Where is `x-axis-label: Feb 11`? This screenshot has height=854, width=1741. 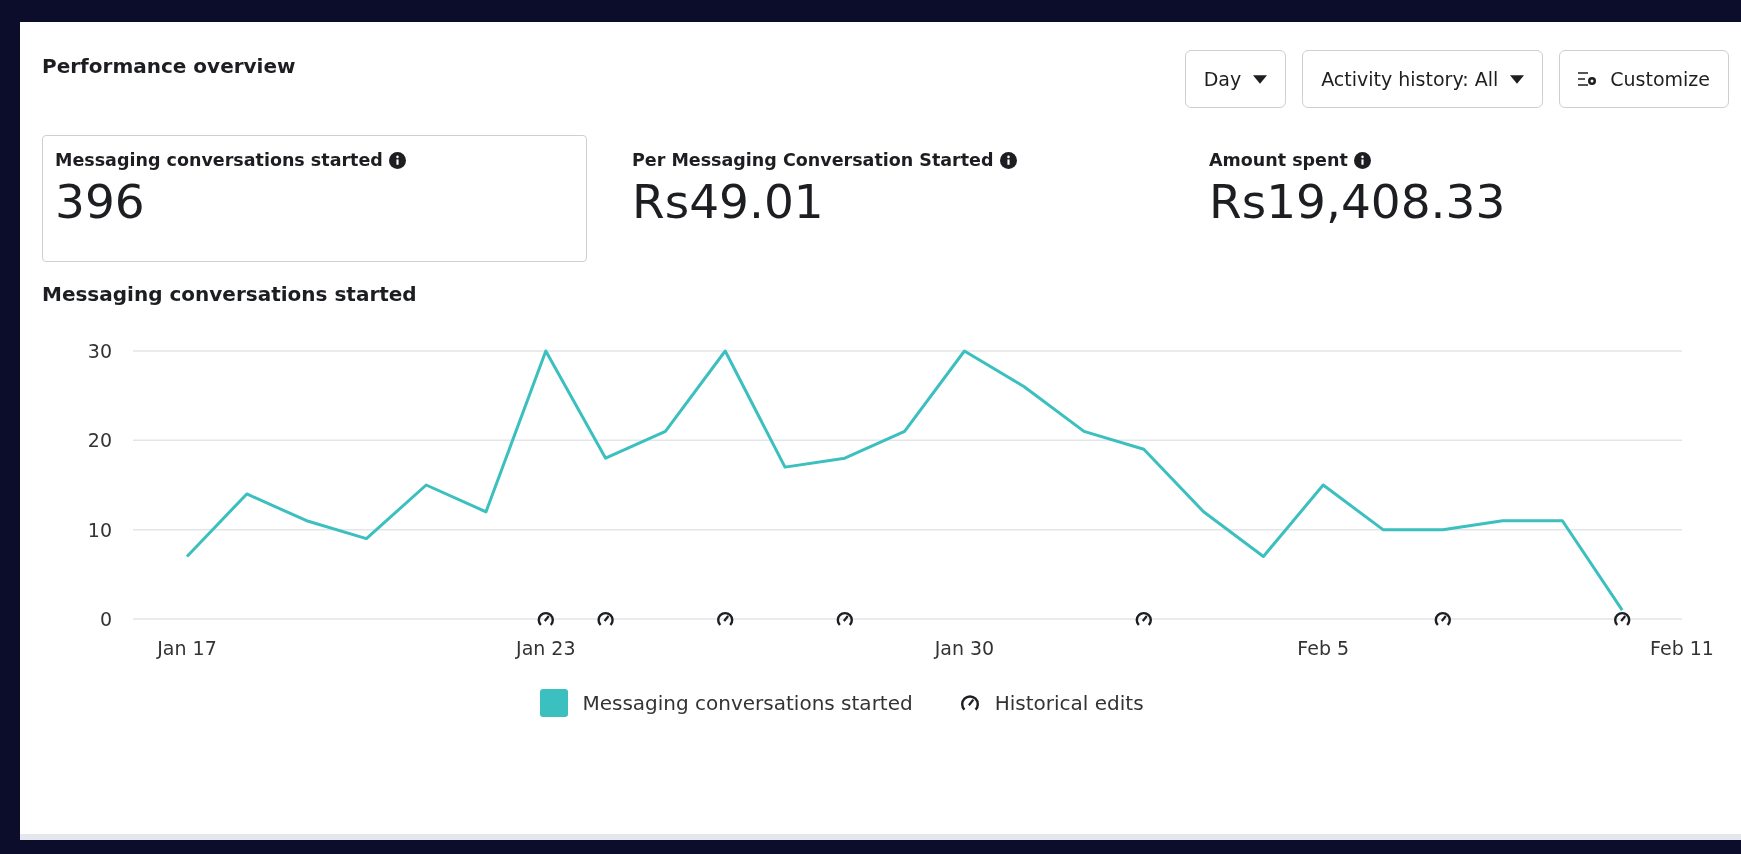 x-axis-label: Feb 11 is located at coordinates (1682, 648).